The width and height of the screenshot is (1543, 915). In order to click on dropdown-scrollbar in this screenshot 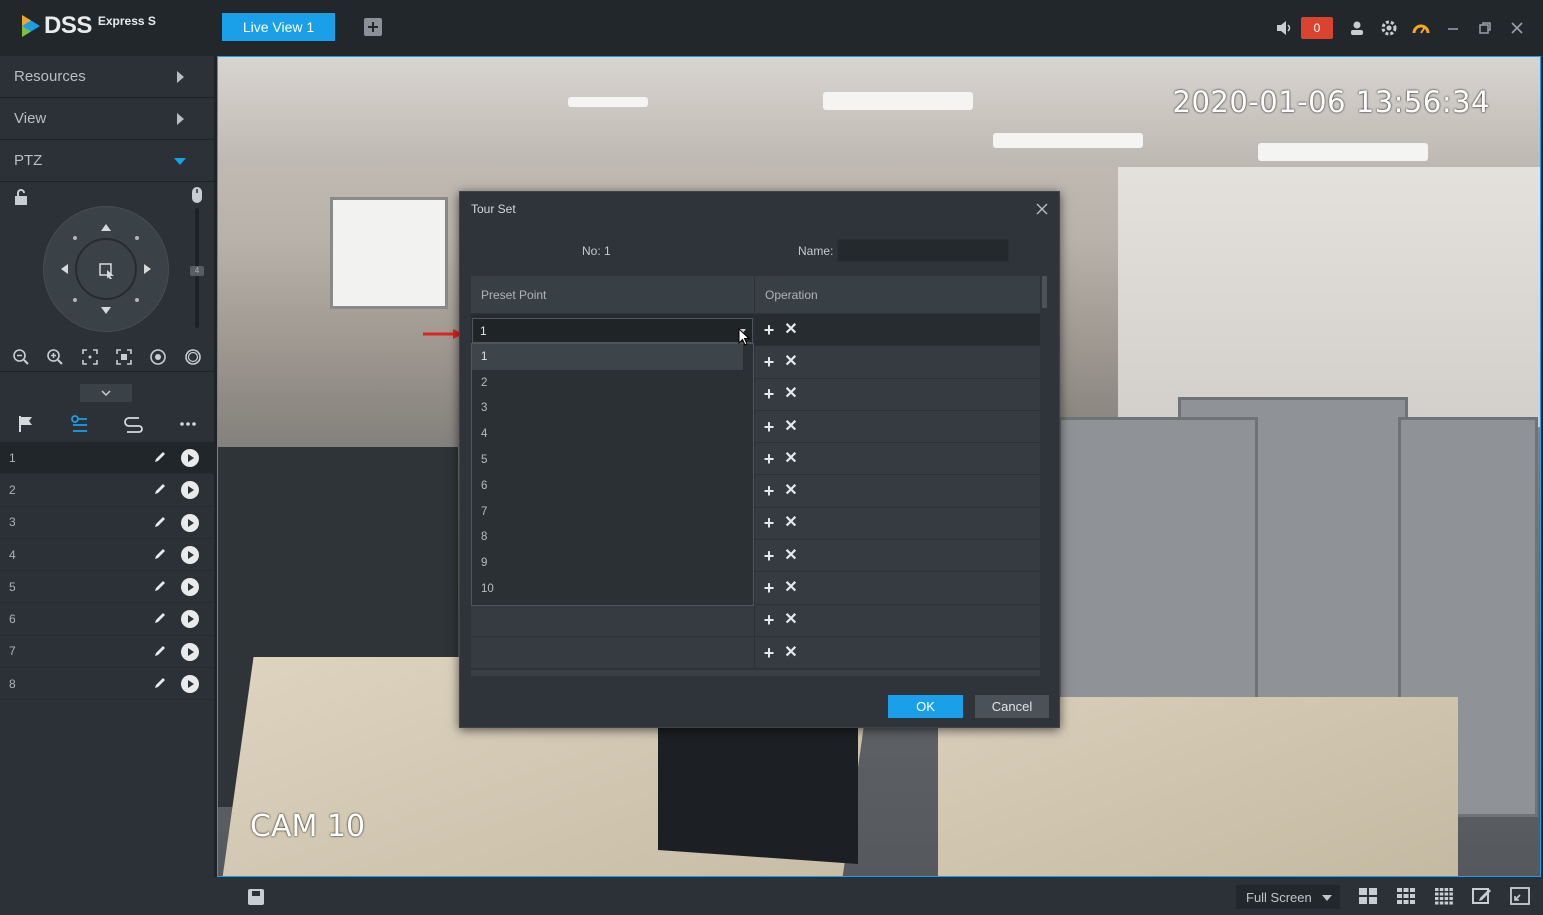, I will do `click(748, 474)`.